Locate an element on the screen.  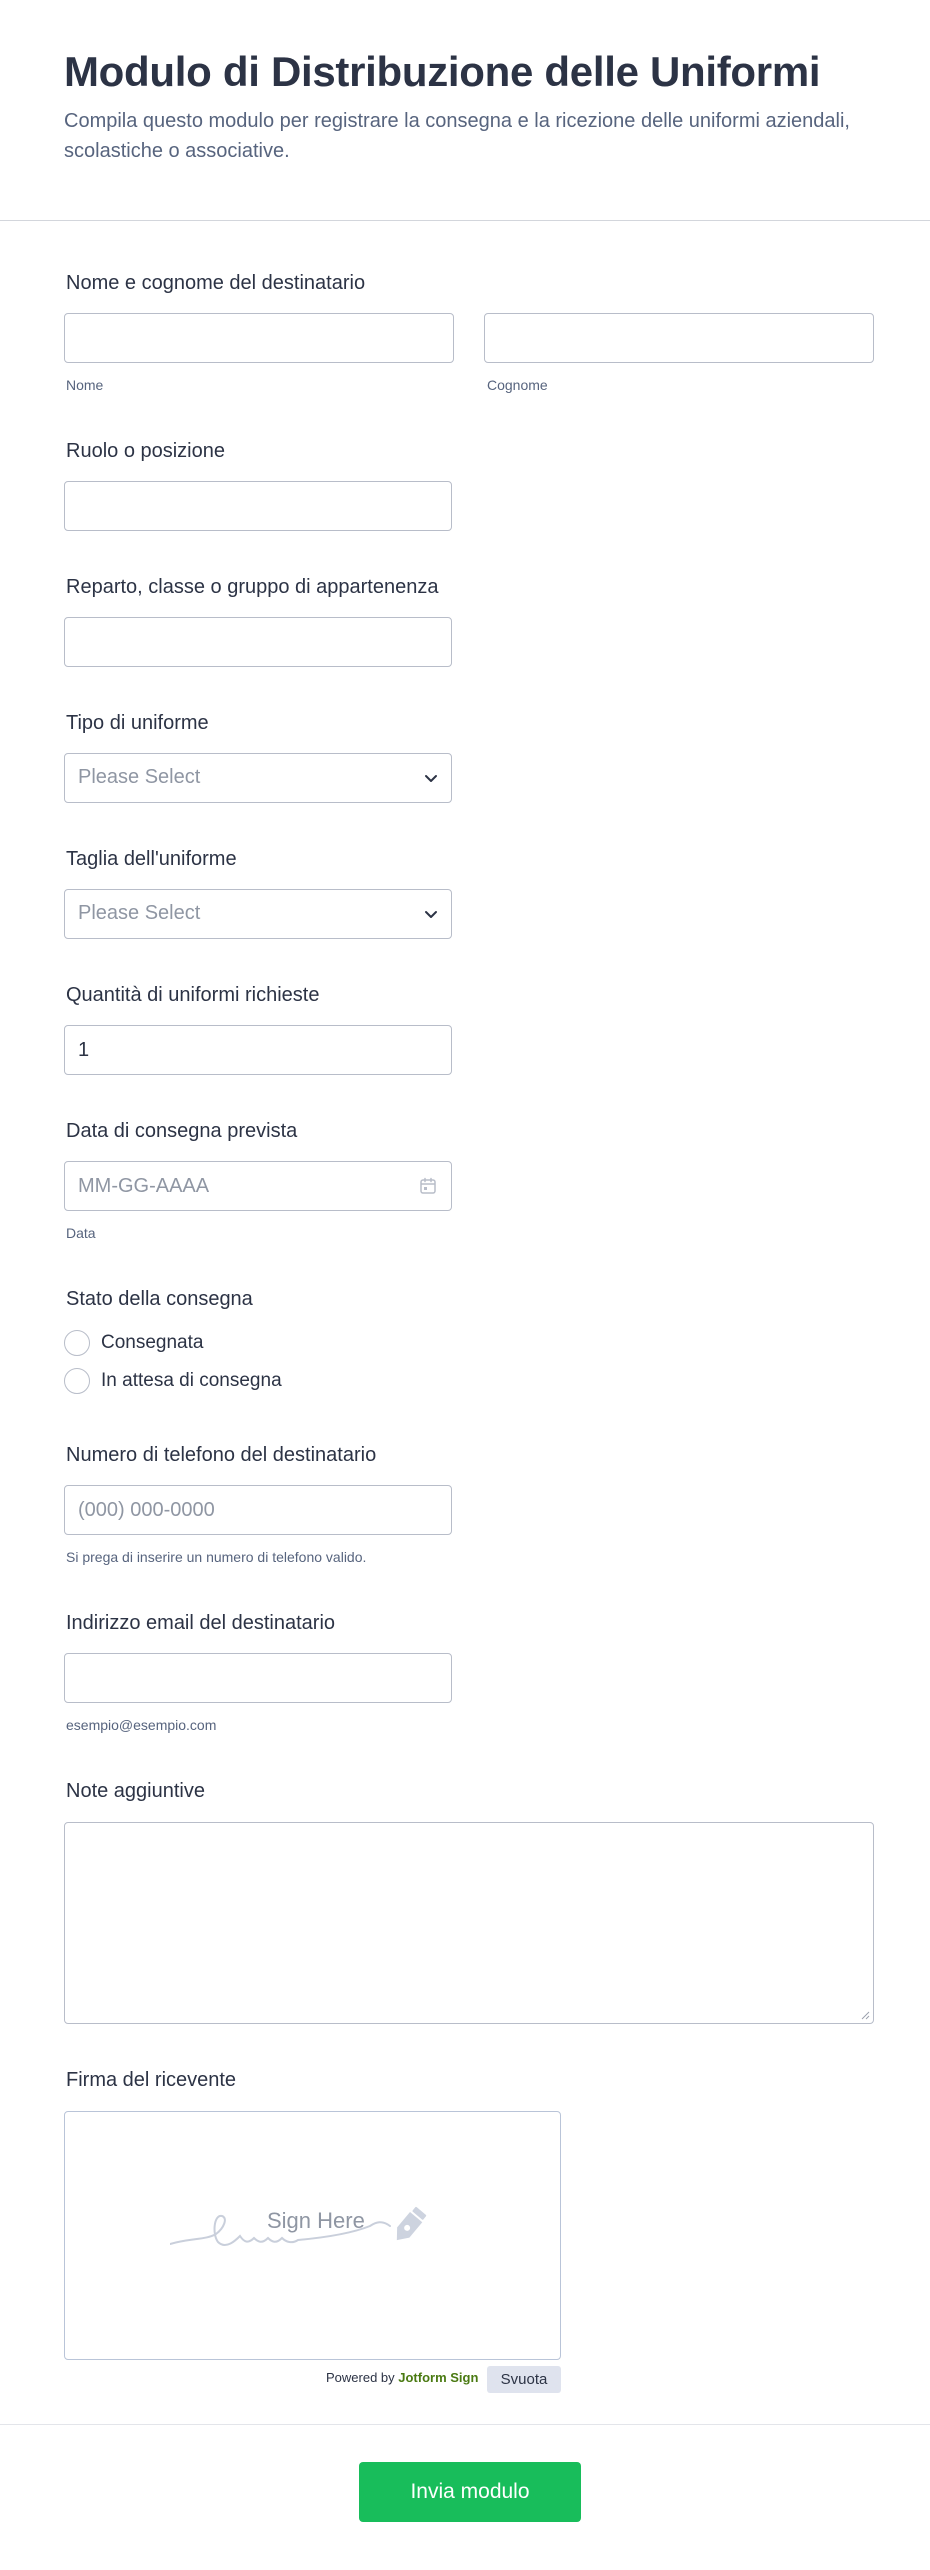
uniform-type-label: Tipo di uniforme is located at coordinates (137, 723).